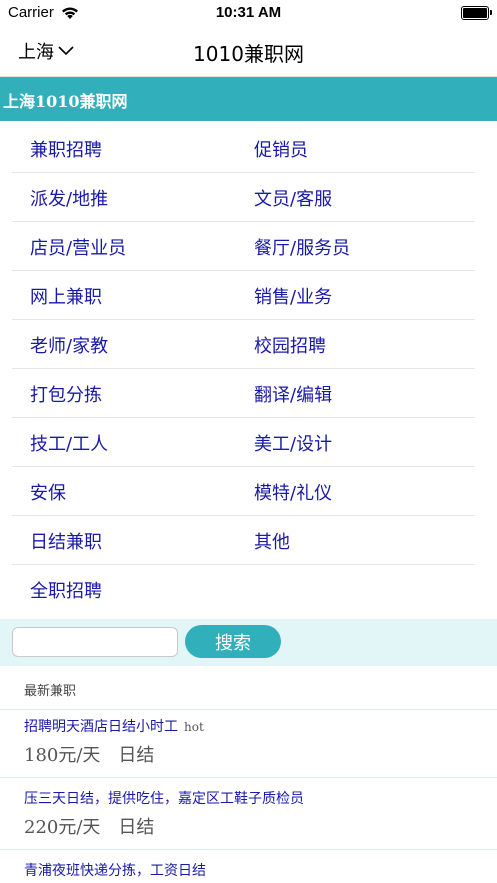  What do you see at coordinates (66, 541) in the screenshot?
I see `category-link: 日结兼职` at bounding box center [66, 541].